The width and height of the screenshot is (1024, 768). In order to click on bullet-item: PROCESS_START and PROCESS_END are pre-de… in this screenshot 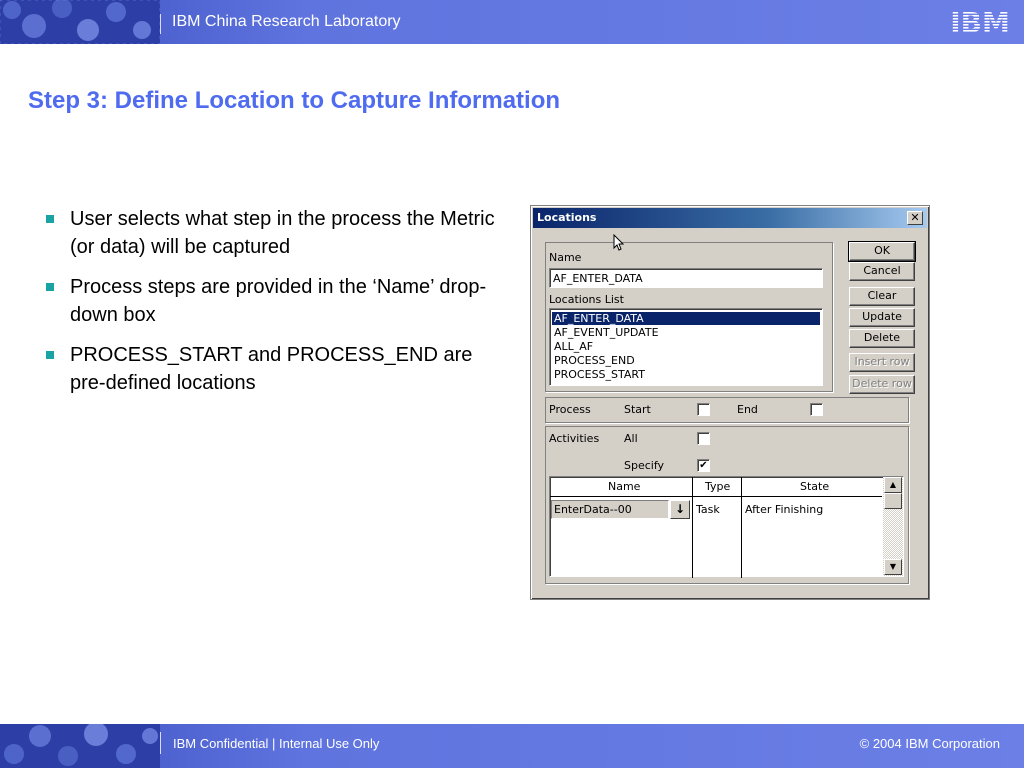, I will do `click(276, 369)`.